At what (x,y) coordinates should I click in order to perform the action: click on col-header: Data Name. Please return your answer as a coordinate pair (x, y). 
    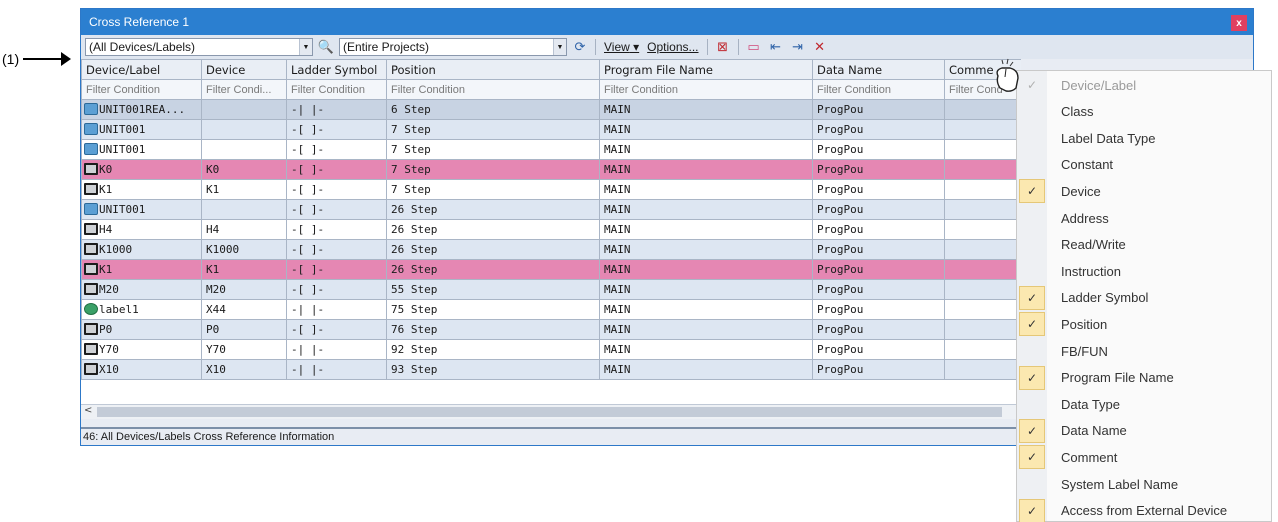
    Looking at the image, I should click on (878, 69).